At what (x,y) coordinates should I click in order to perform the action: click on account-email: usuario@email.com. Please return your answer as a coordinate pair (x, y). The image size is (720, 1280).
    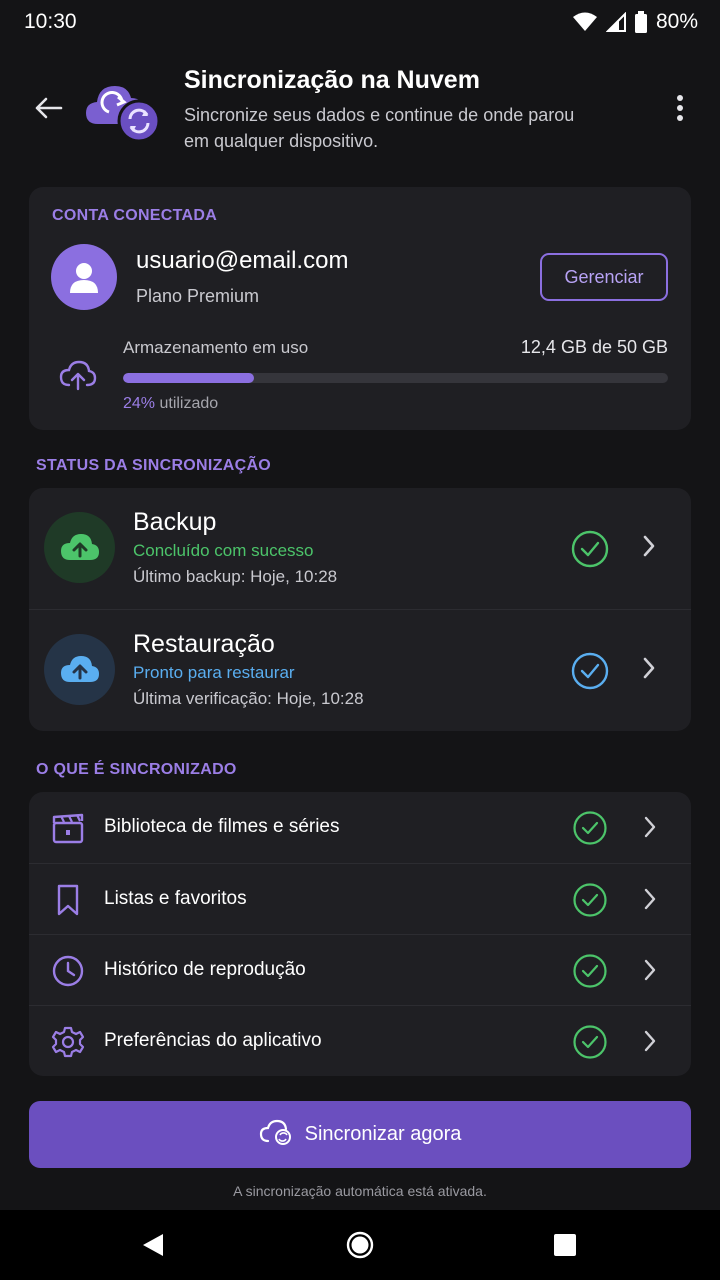
    Looking at the image, I should click on (242, 260).